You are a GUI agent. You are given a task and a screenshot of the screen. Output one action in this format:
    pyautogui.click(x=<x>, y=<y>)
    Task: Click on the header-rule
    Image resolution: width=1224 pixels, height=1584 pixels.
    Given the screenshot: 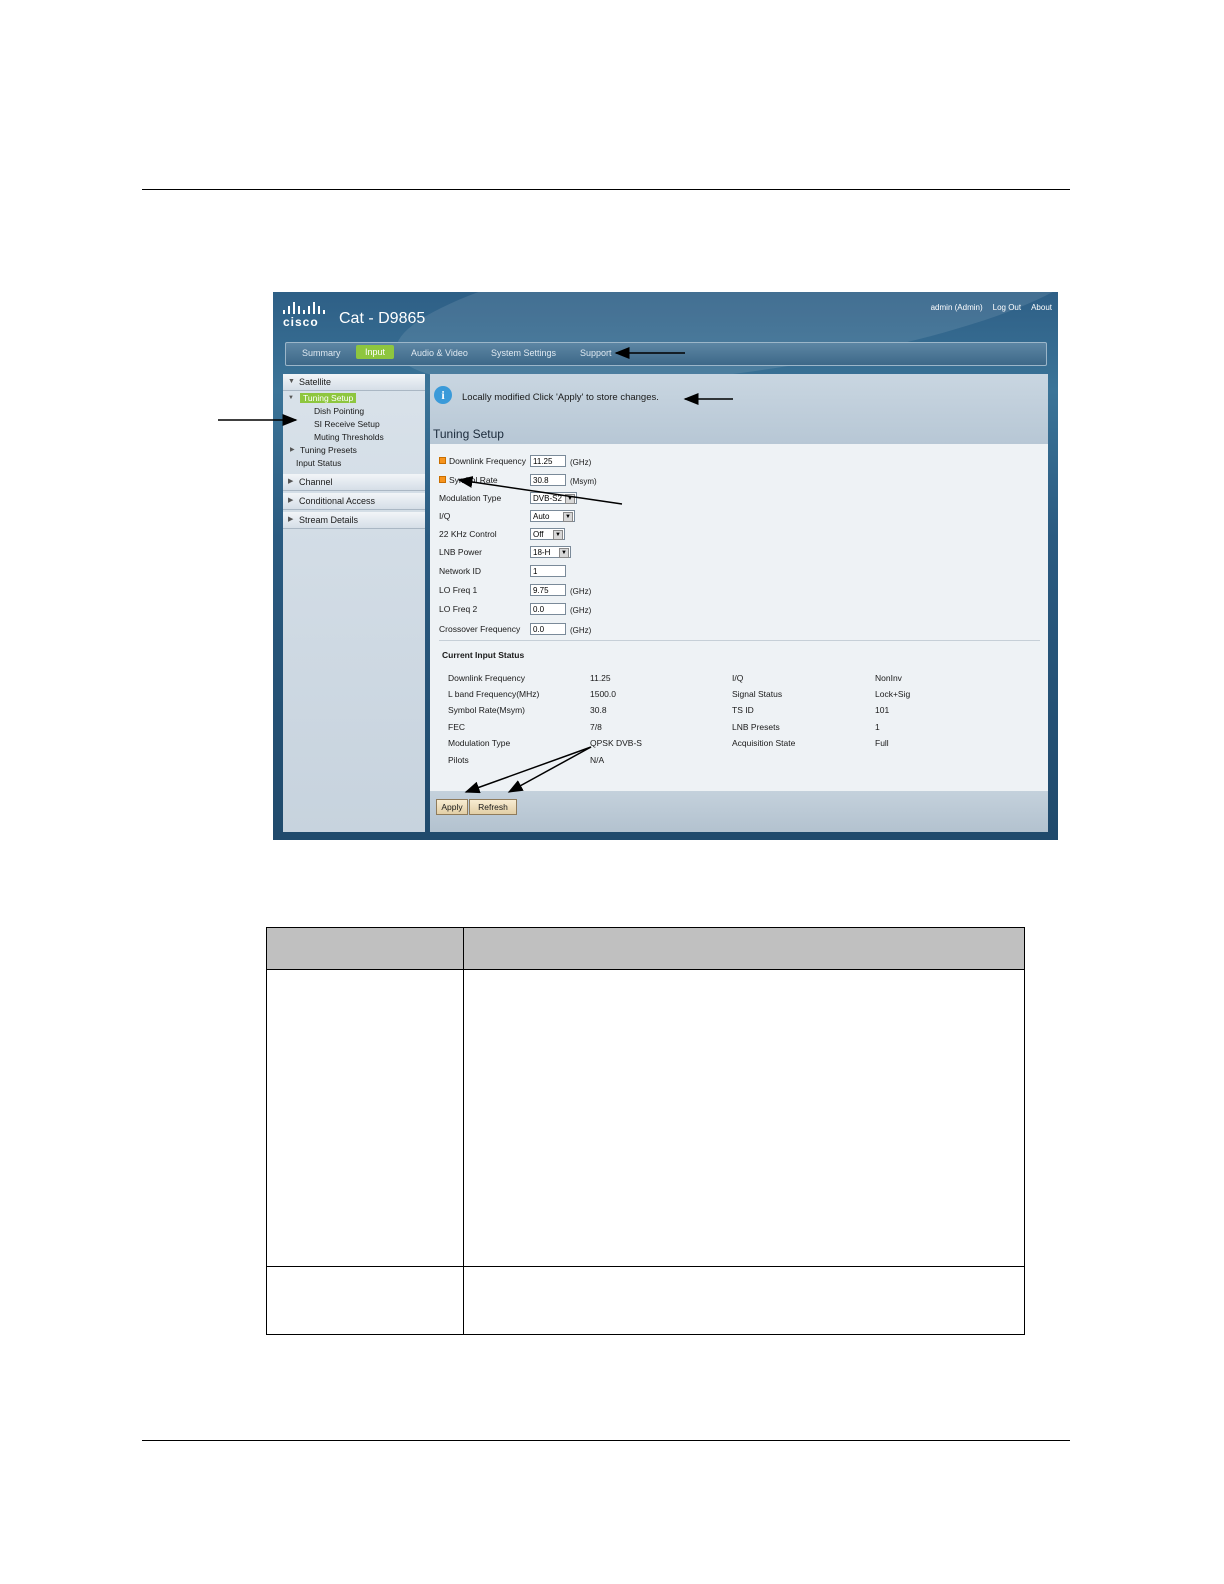 What is the action you would take?
    pyautogui.click(x=606, y=189)
    